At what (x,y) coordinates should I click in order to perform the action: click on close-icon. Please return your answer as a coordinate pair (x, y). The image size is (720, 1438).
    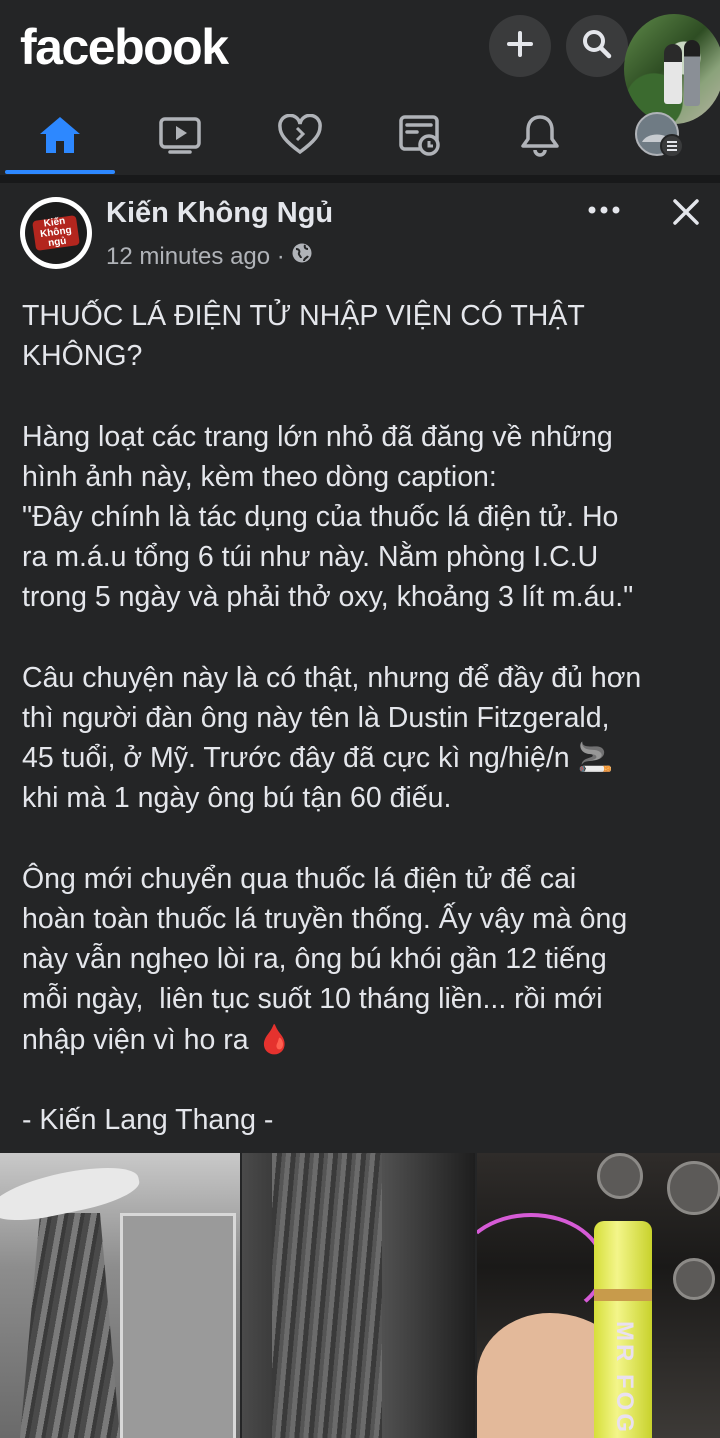
    Looking at the image, I should click on (686, 214).